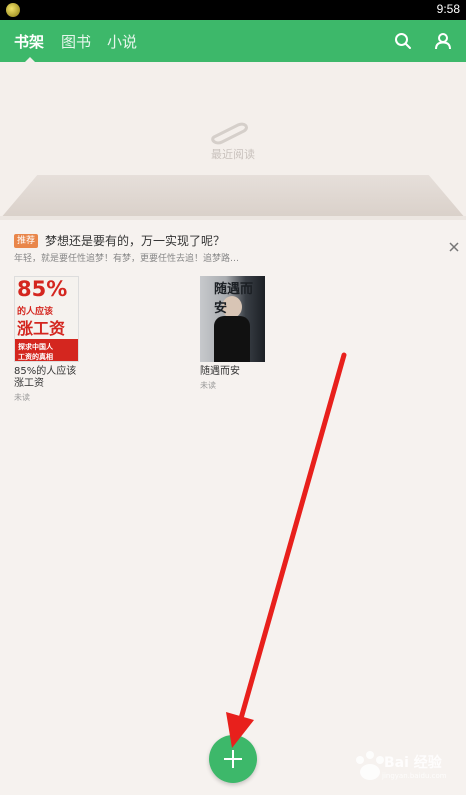  Describe the element at coordinates (26, 241) in the screenshot. I see `recommend-badge: 推荐` at that location.